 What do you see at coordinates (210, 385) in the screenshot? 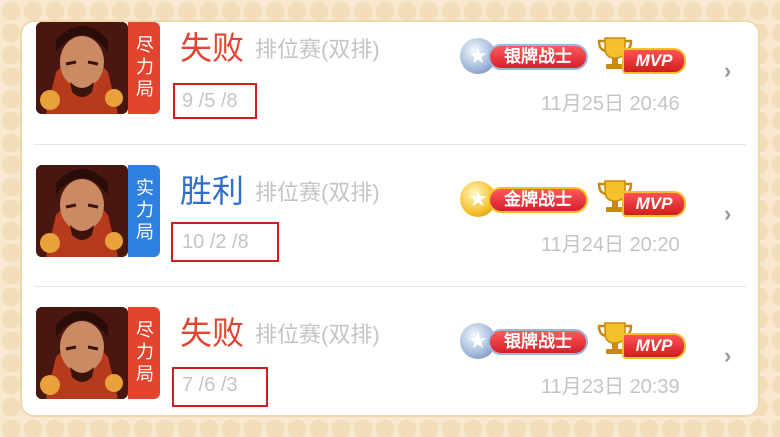
I see `kda-score: 7 /6 /3` at bounding box center [210, 385].